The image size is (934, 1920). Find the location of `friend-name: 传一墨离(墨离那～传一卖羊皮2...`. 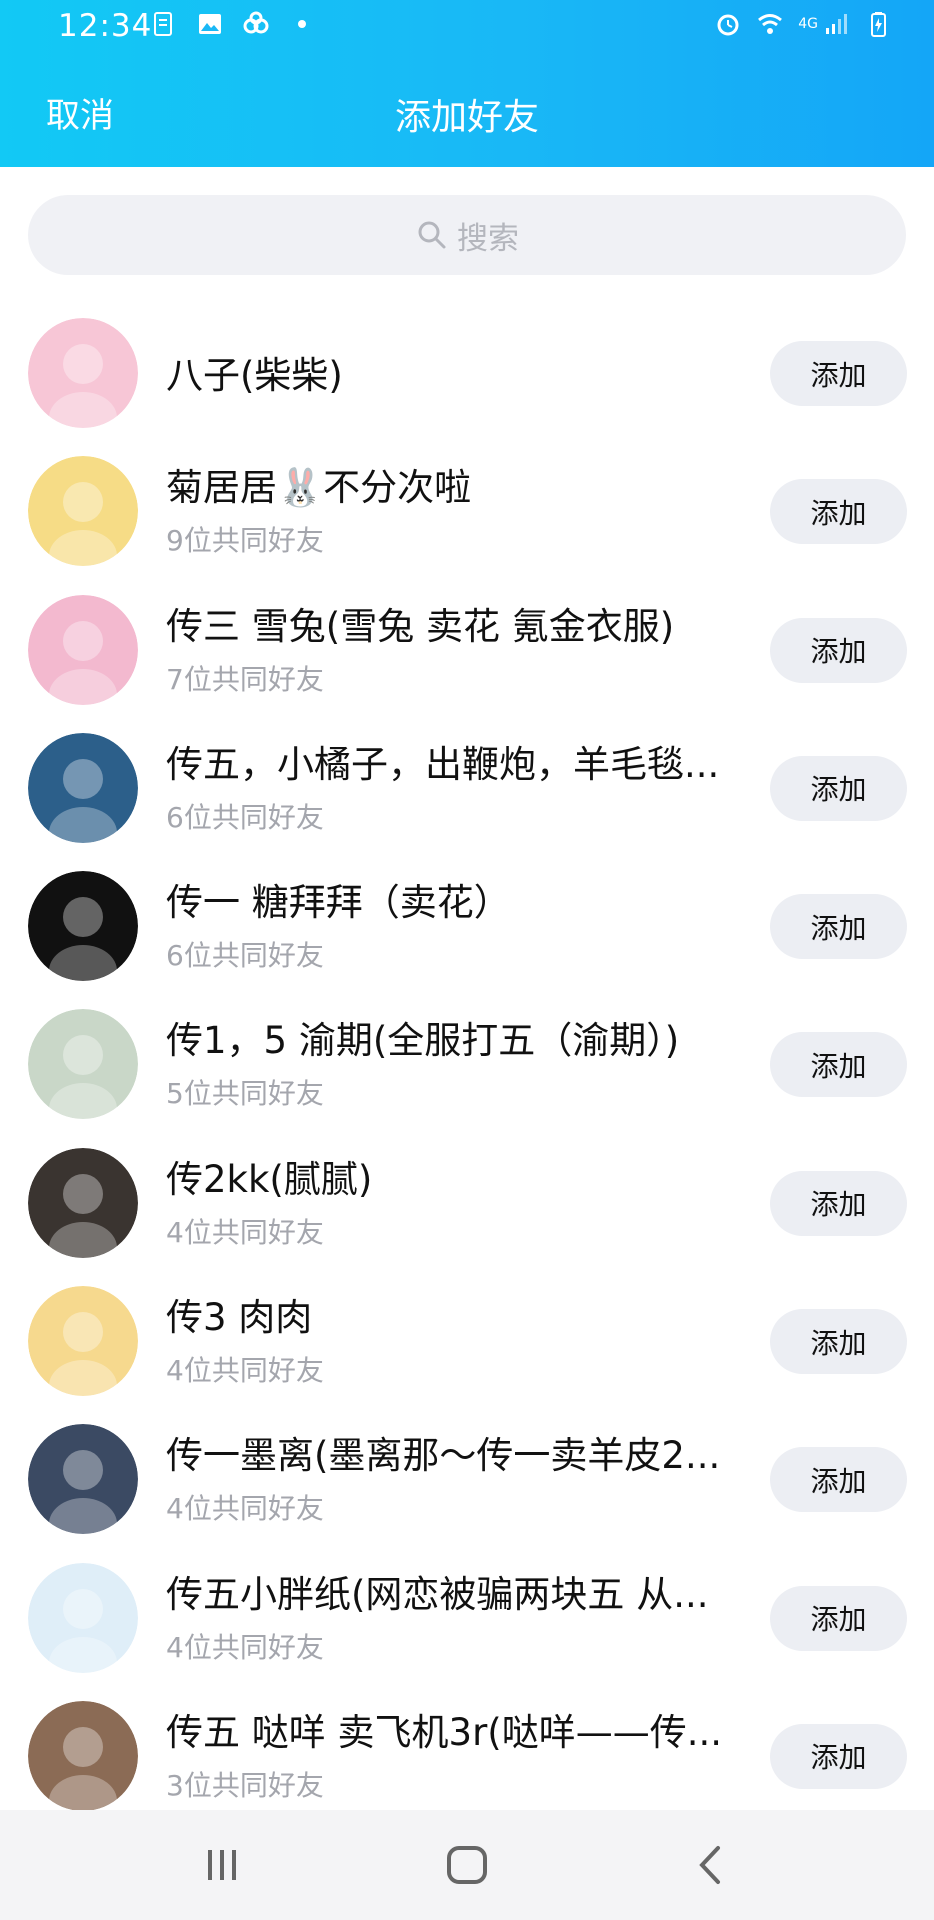

friend-name: 传一墨离(墨离那～传一卖羊皮2... is located at coordinates (443, 1456).